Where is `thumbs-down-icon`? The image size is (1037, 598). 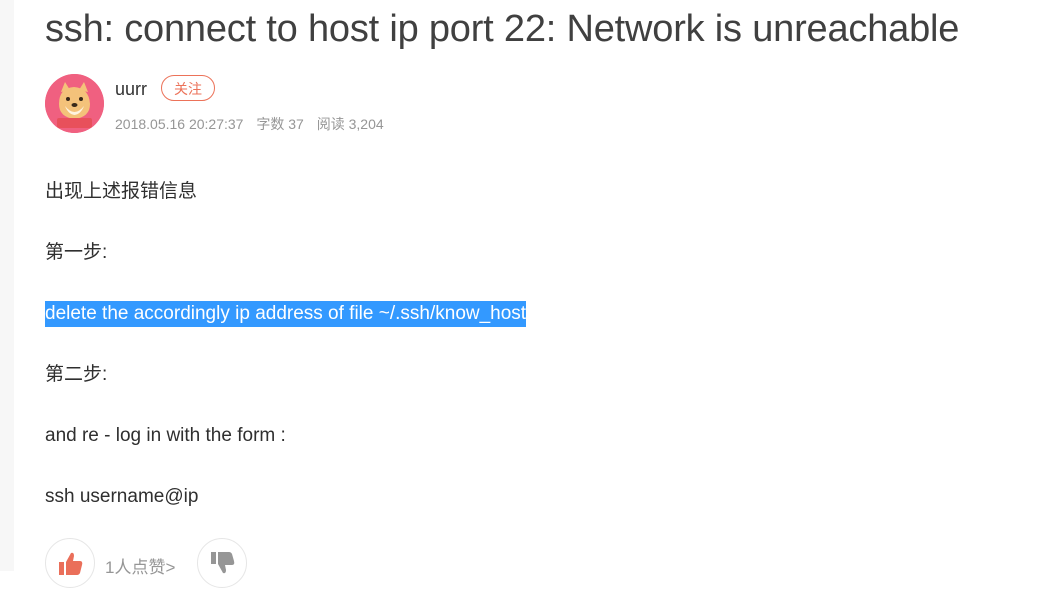
thumbs-down-icon is located at coordinates (223, 563).